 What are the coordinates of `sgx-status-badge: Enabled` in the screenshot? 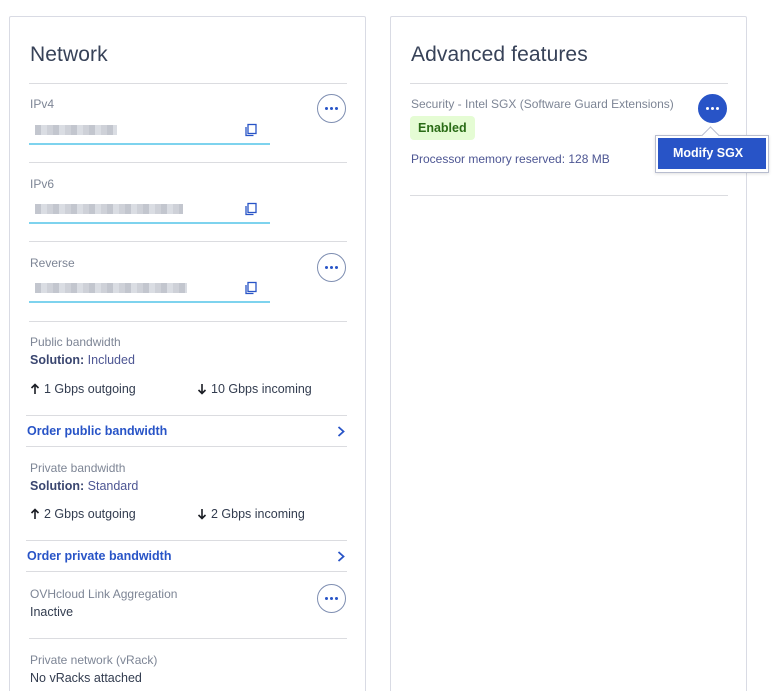 It's located at (442, 128).